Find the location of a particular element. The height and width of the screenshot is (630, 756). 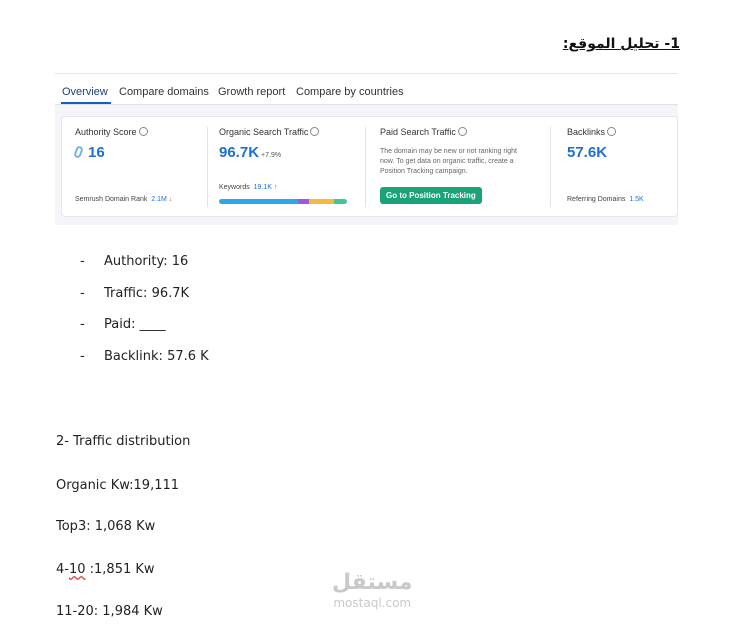

tab-growth-report: Growth report is located at coordinates (251, 92).